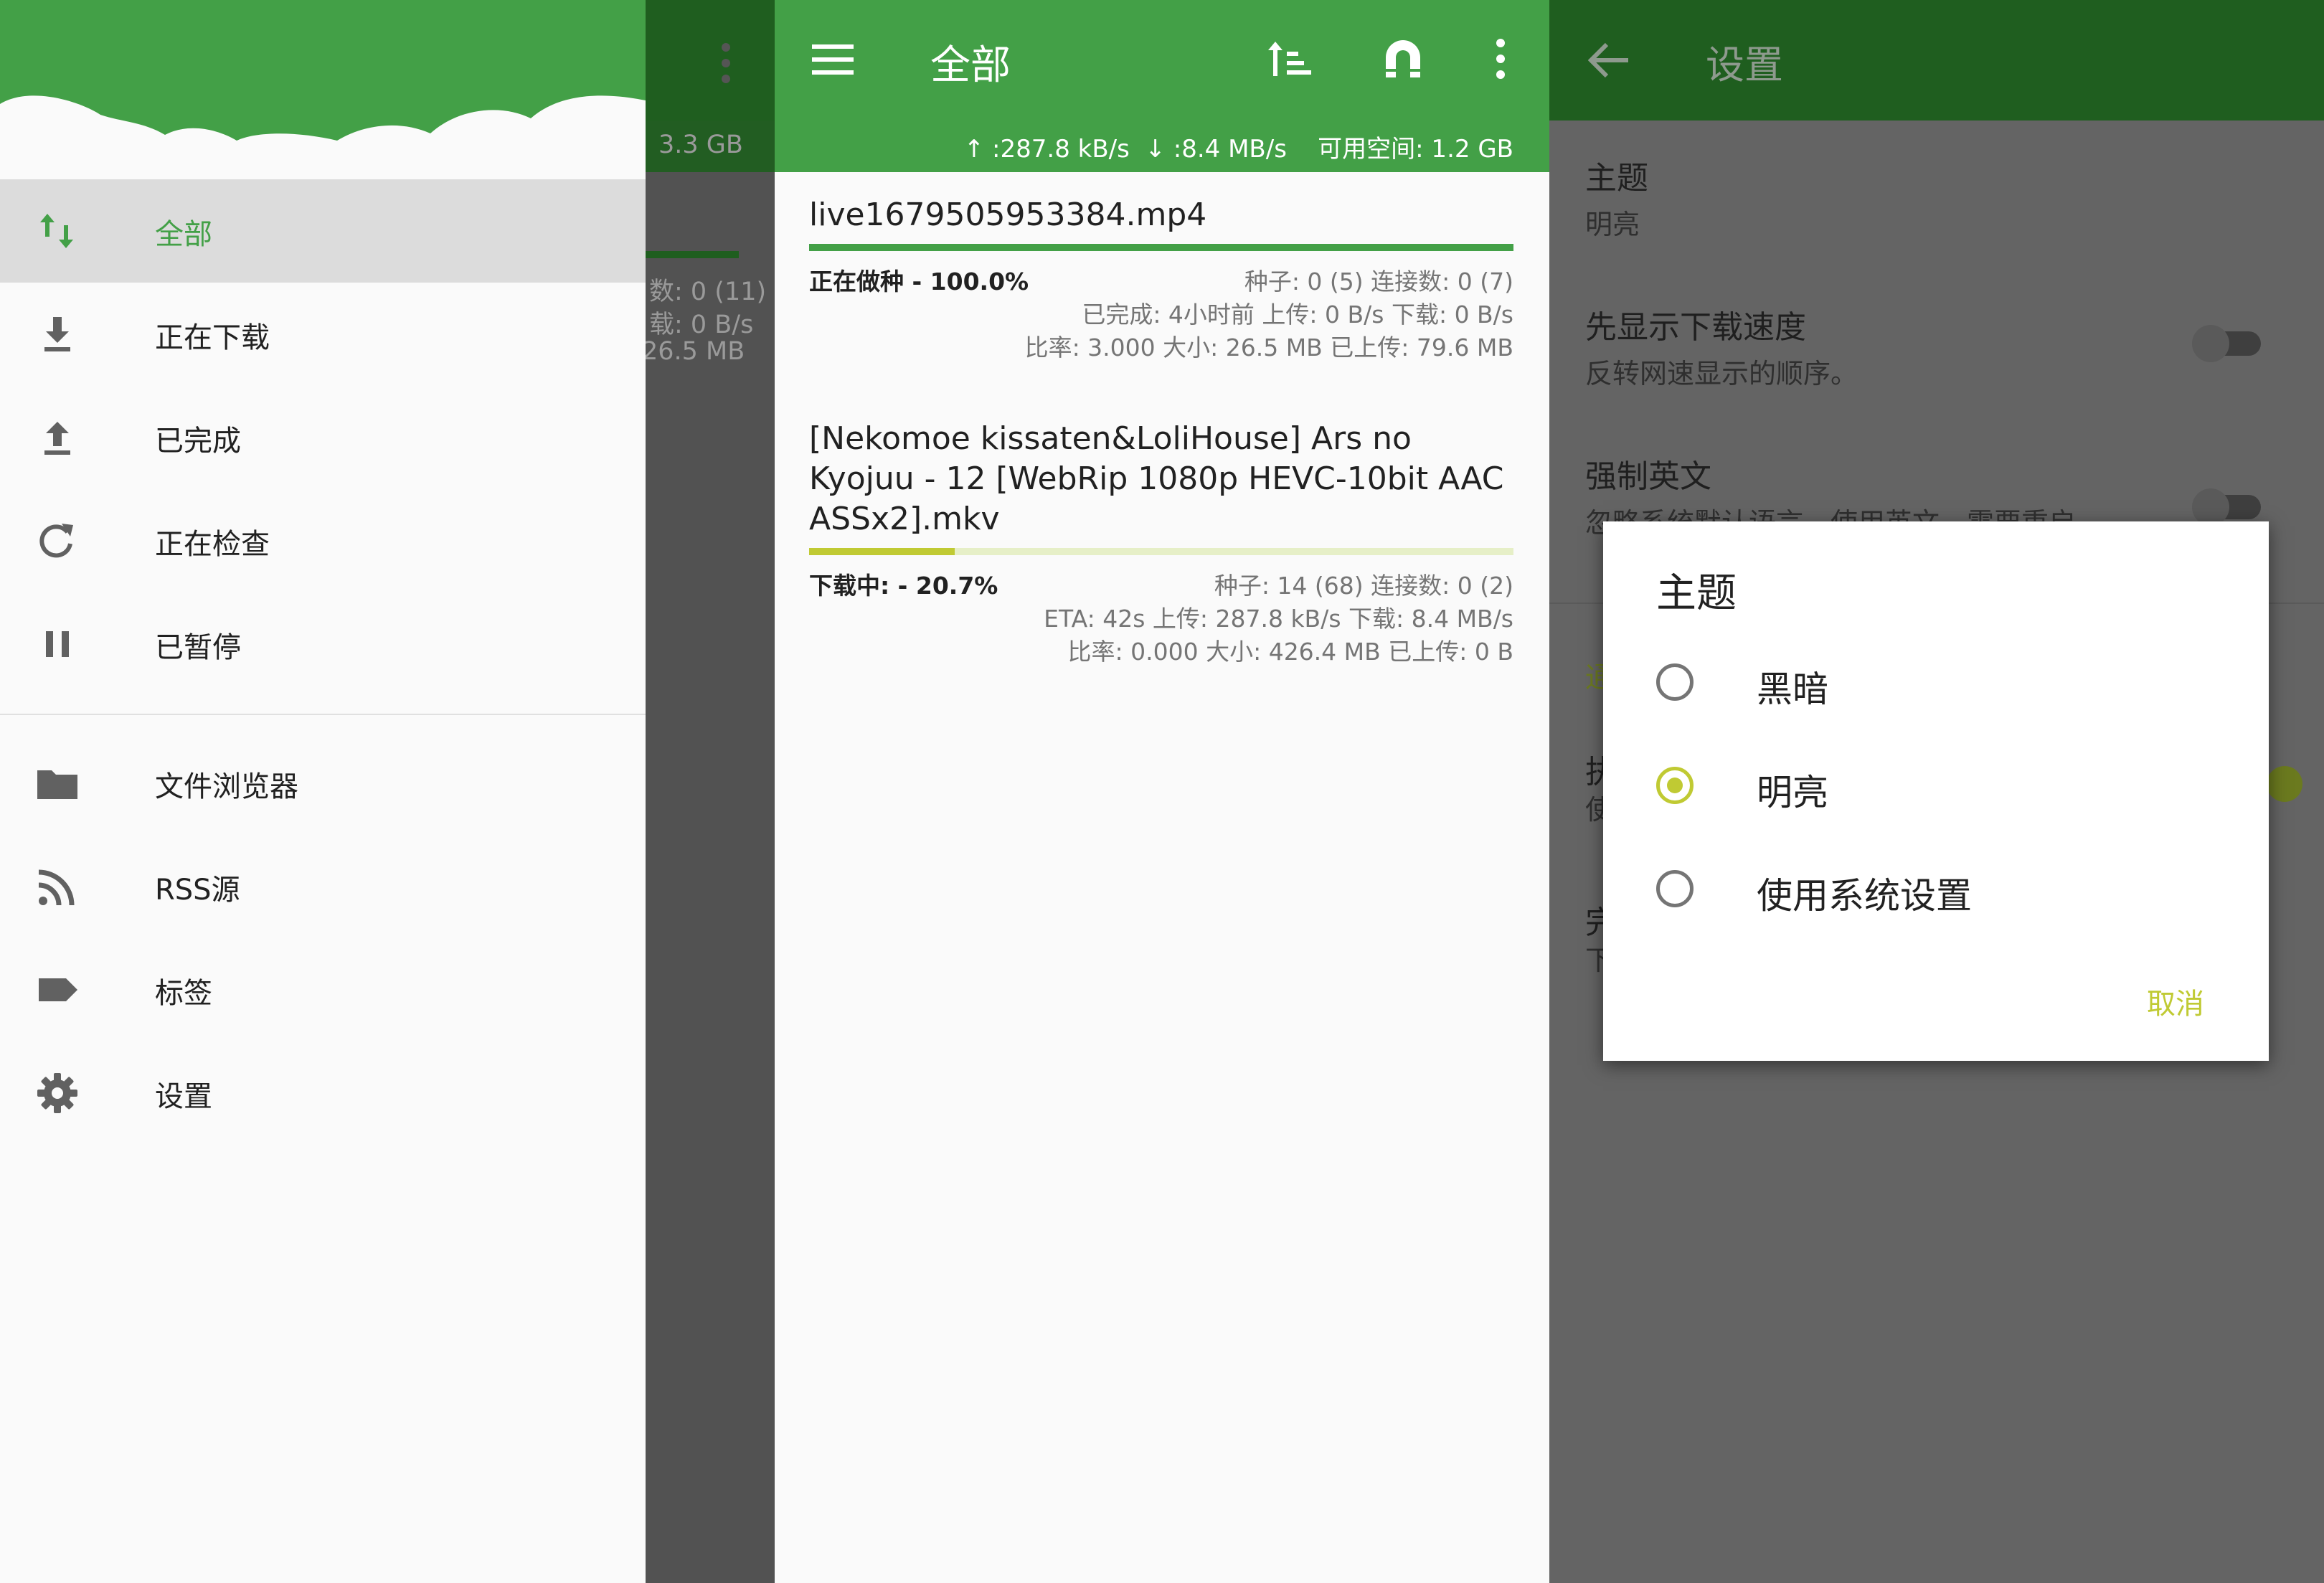 The image size is (2324, 1583). What do you see at coordinates (323, 644) in the screenshot?
I see `nav-item-paused: 已暂停` at bounding box center [323, 644].